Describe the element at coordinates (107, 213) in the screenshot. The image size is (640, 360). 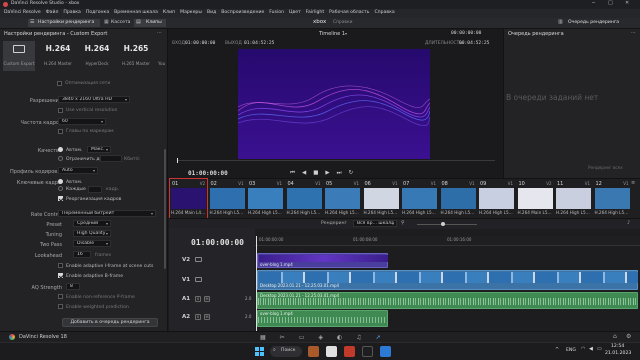
I see `rate-control-select: Переменный битрейт ▾` at that location.